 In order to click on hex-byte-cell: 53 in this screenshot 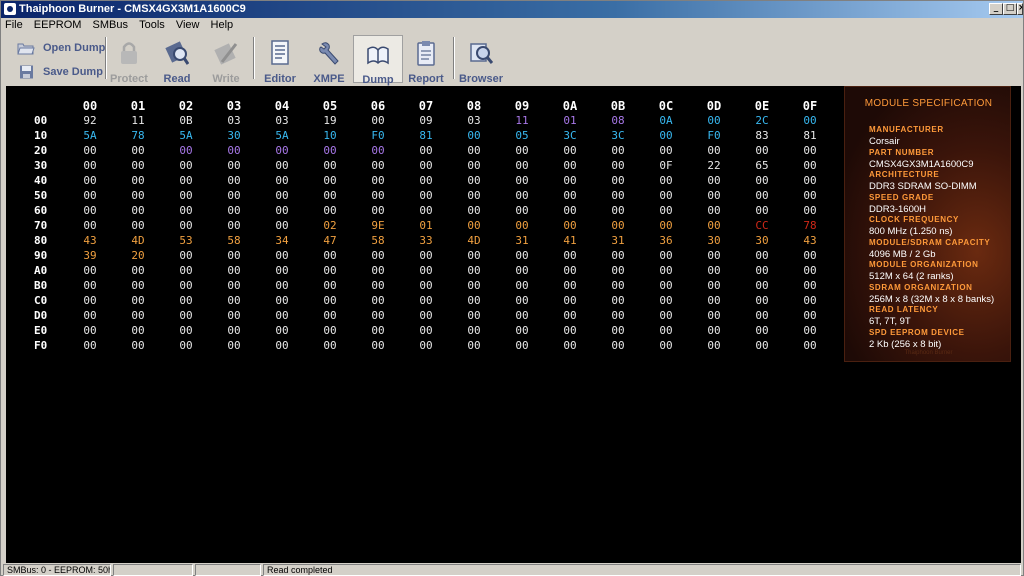, I will do `click(186, 240)`.